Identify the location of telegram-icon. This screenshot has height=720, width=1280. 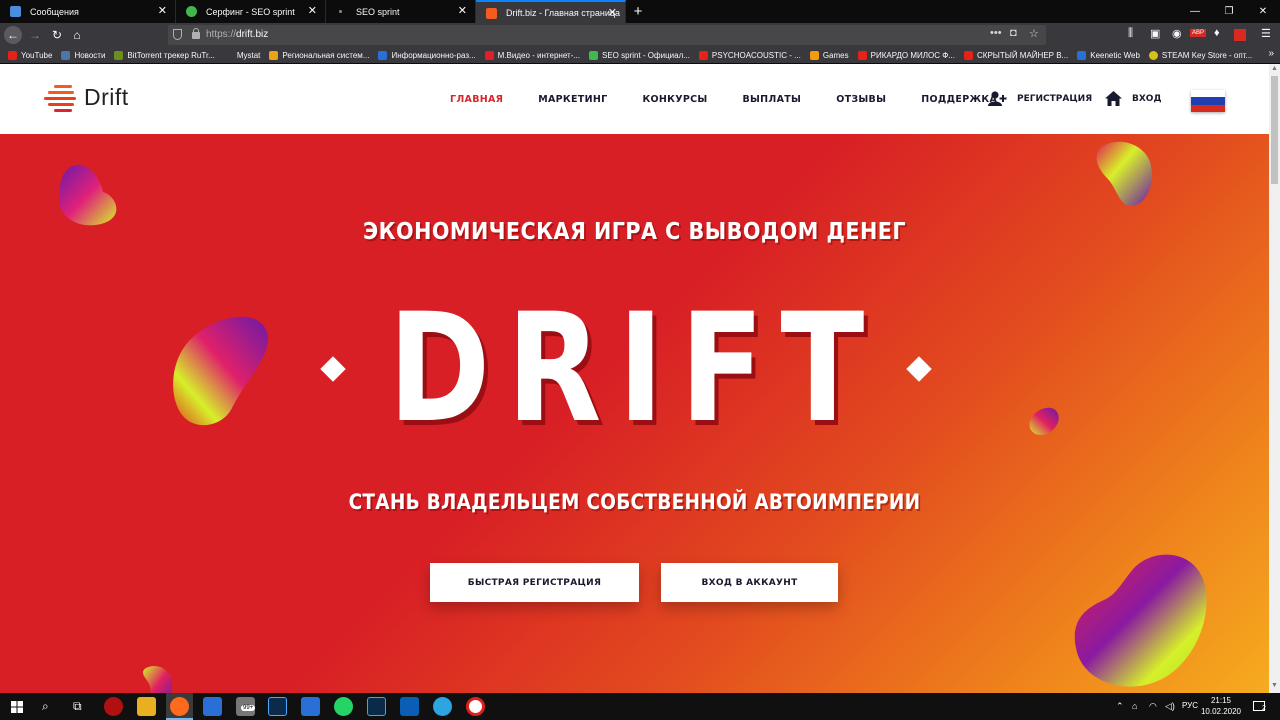
(442, 706).